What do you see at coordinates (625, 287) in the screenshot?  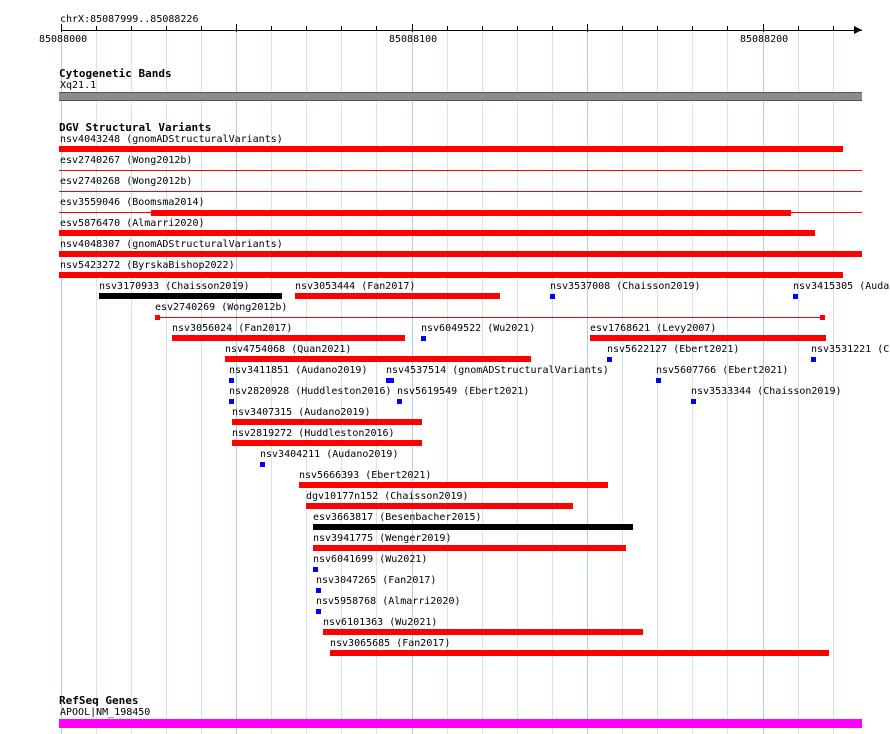 I see `sv-label: nsv3537008 (Chaisson2019)` at bounding box center [625, 287].